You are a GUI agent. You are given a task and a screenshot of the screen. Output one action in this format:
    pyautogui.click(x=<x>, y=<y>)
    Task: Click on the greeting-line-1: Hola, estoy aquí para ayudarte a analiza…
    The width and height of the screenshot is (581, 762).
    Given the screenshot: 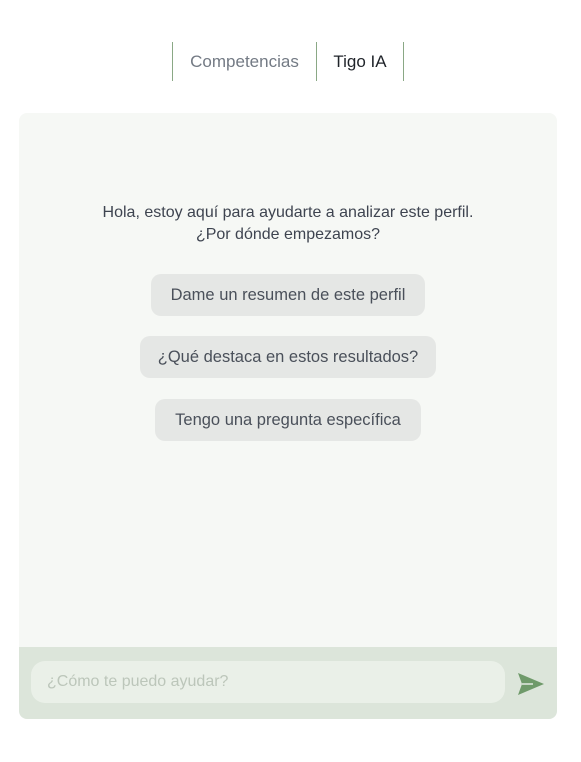 What is the action you would take?
    pyautogui.click(x=288, y=212)
    